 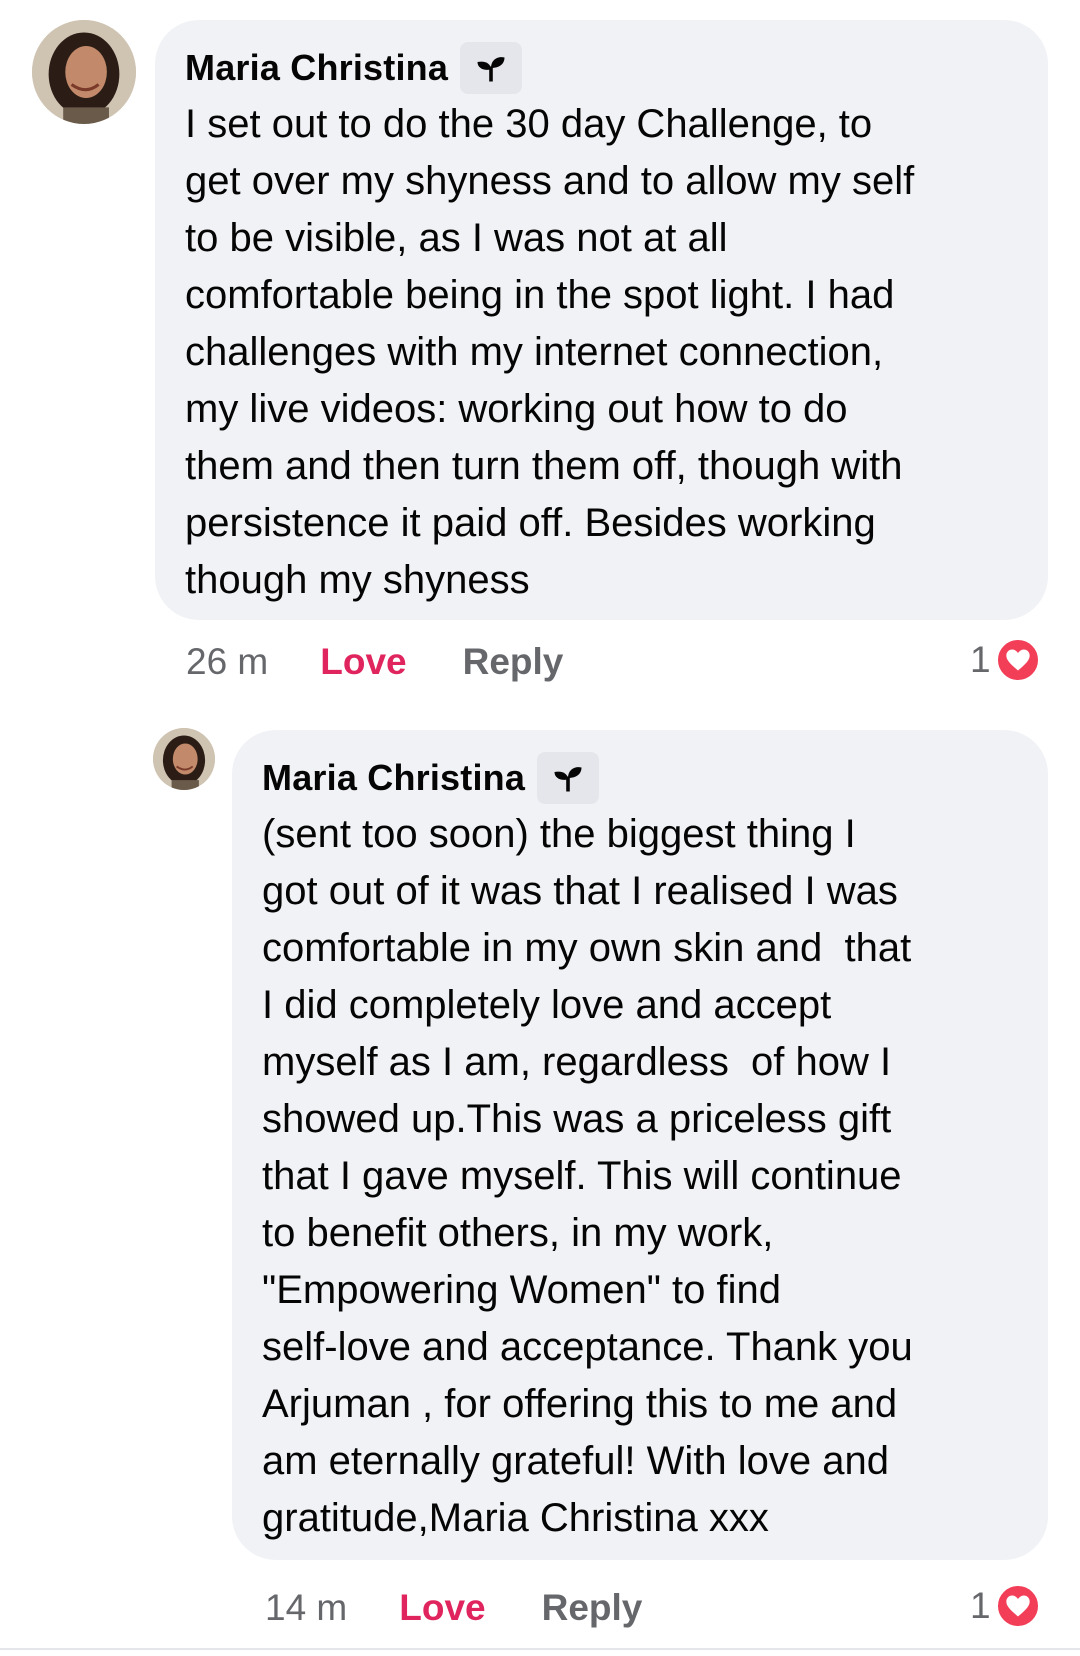 I want to click on comment-text-line: get over my shyness and to allow my self, so click(x=550, y=181).